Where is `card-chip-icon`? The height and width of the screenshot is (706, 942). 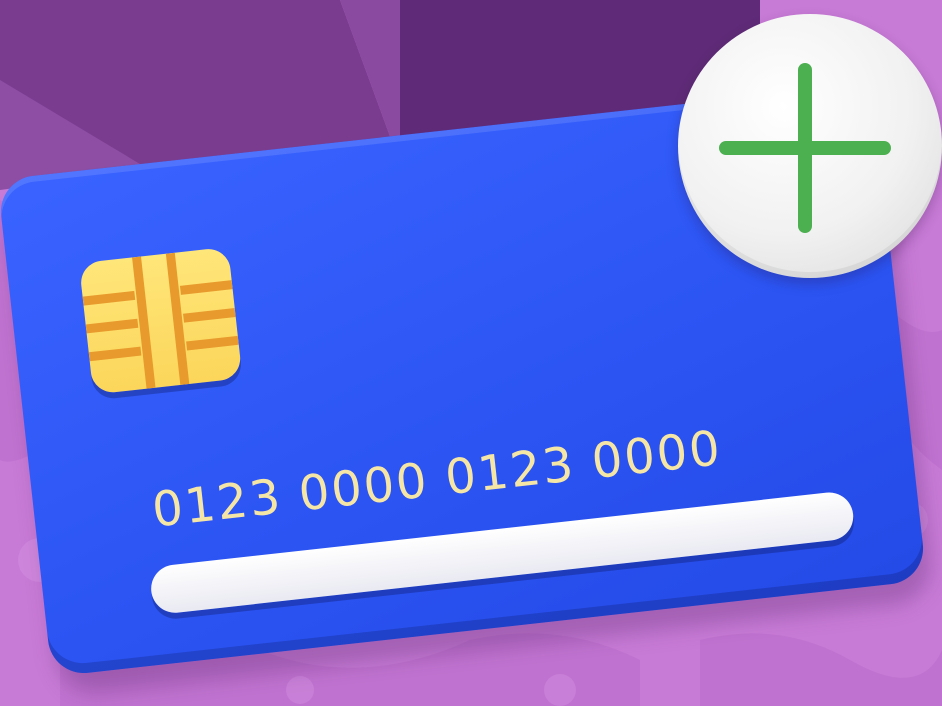 card-chip-icon is located at coordinates (160, 320).